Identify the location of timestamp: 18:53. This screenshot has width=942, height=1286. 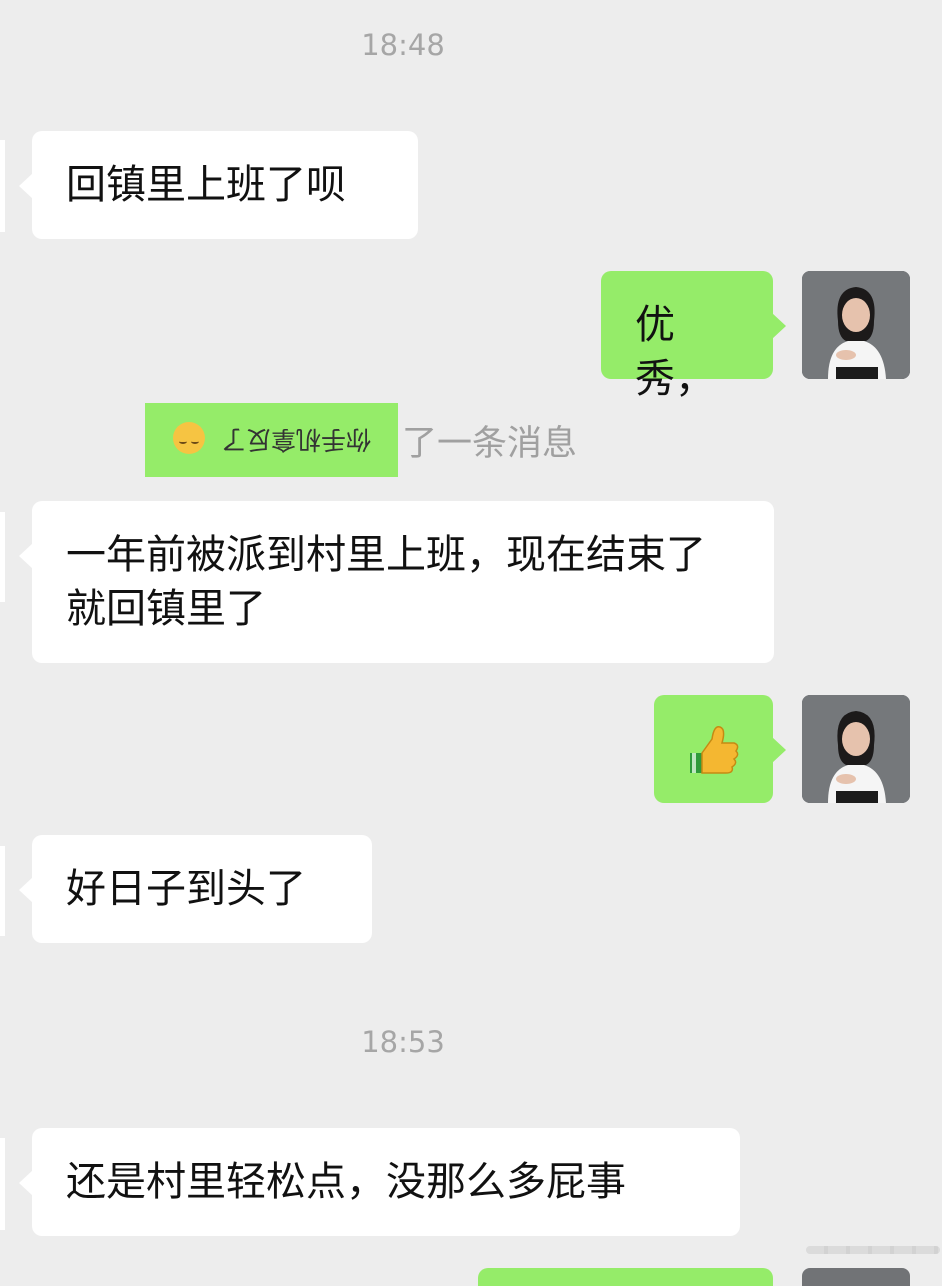
(403, 1042).